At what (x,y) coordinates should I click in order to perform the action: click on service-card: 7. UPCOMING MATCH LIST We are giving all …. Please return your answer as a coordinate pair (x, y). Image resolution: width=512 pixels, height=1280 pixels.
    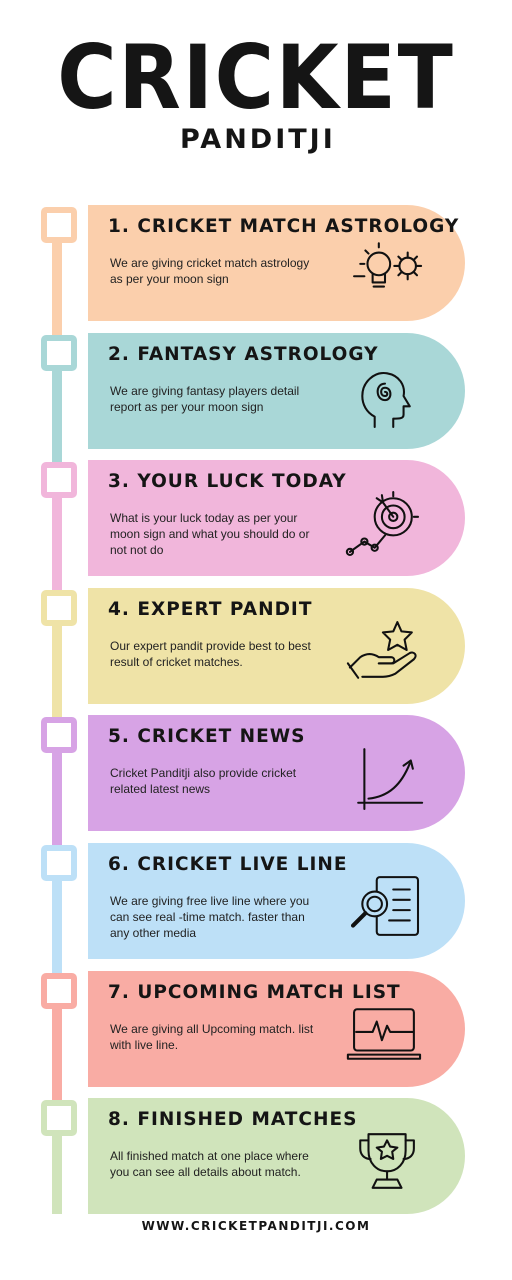
    Looking at the image, I should click on (276, 1029).